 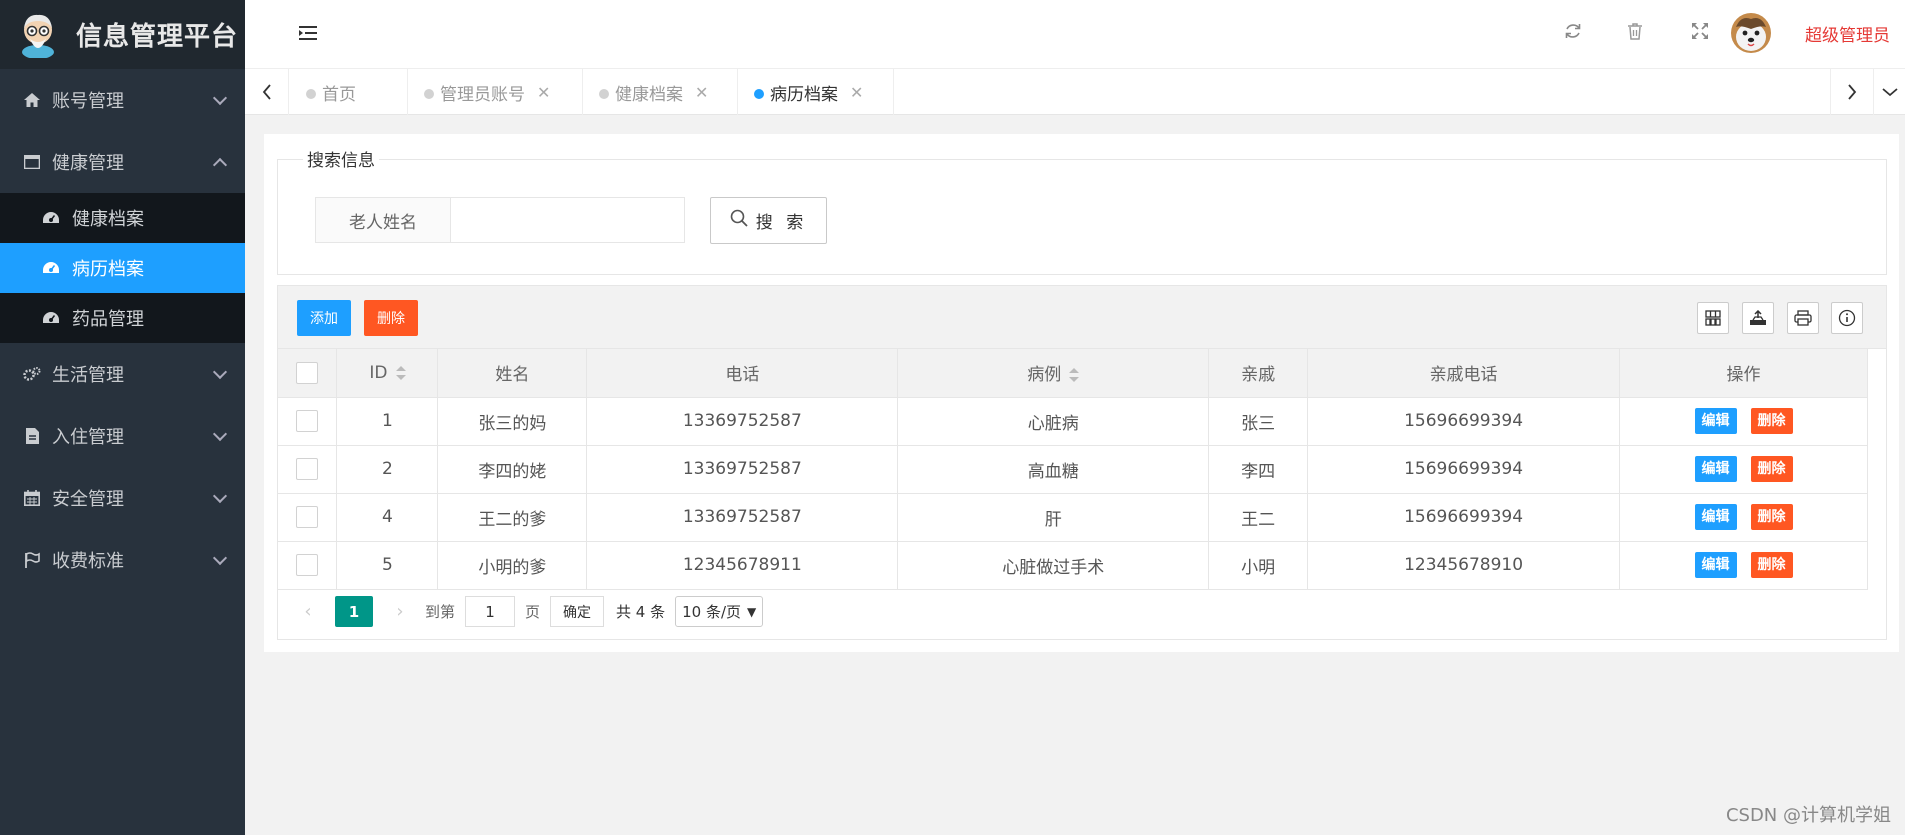 What do you see at coordinates (1053, 565) in the screenshot?
I see `cell-case: 心脏做过手术` at bounding box center [1053, 565].